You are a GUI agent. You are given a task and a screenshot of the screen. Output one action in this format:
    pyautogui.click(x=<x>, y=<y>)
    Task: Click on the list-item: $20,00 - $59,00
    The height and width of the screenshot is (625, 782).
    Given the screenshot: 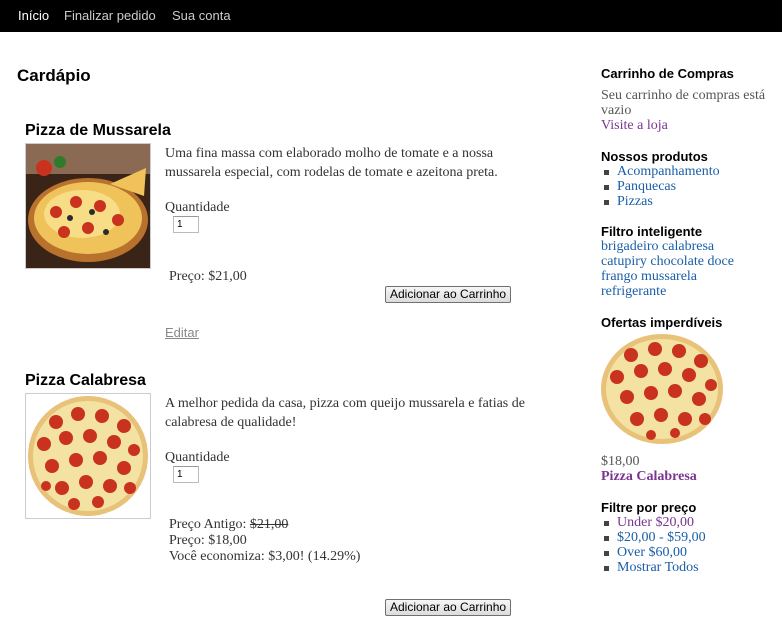 What is the action you would take?
    pyautogui.click(x=653, y=537)
    